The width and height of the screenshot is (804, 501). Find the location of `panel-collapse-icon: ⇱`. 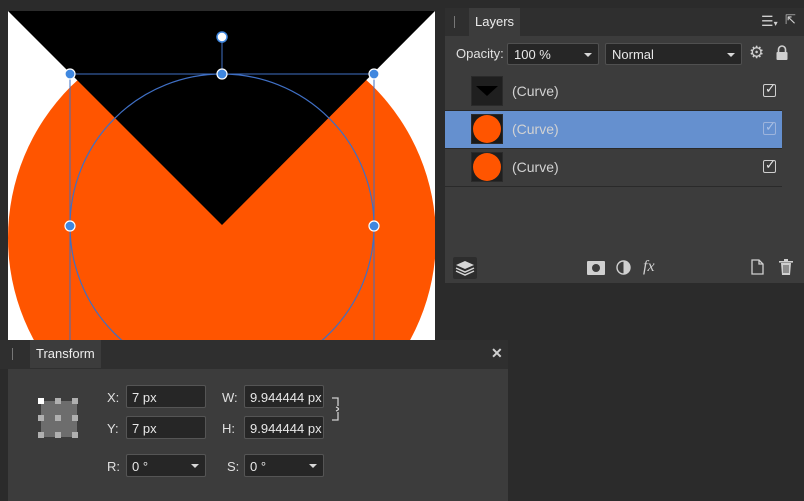

panel-collapse-icon: ⇱ is located at coordinates (790, 20).